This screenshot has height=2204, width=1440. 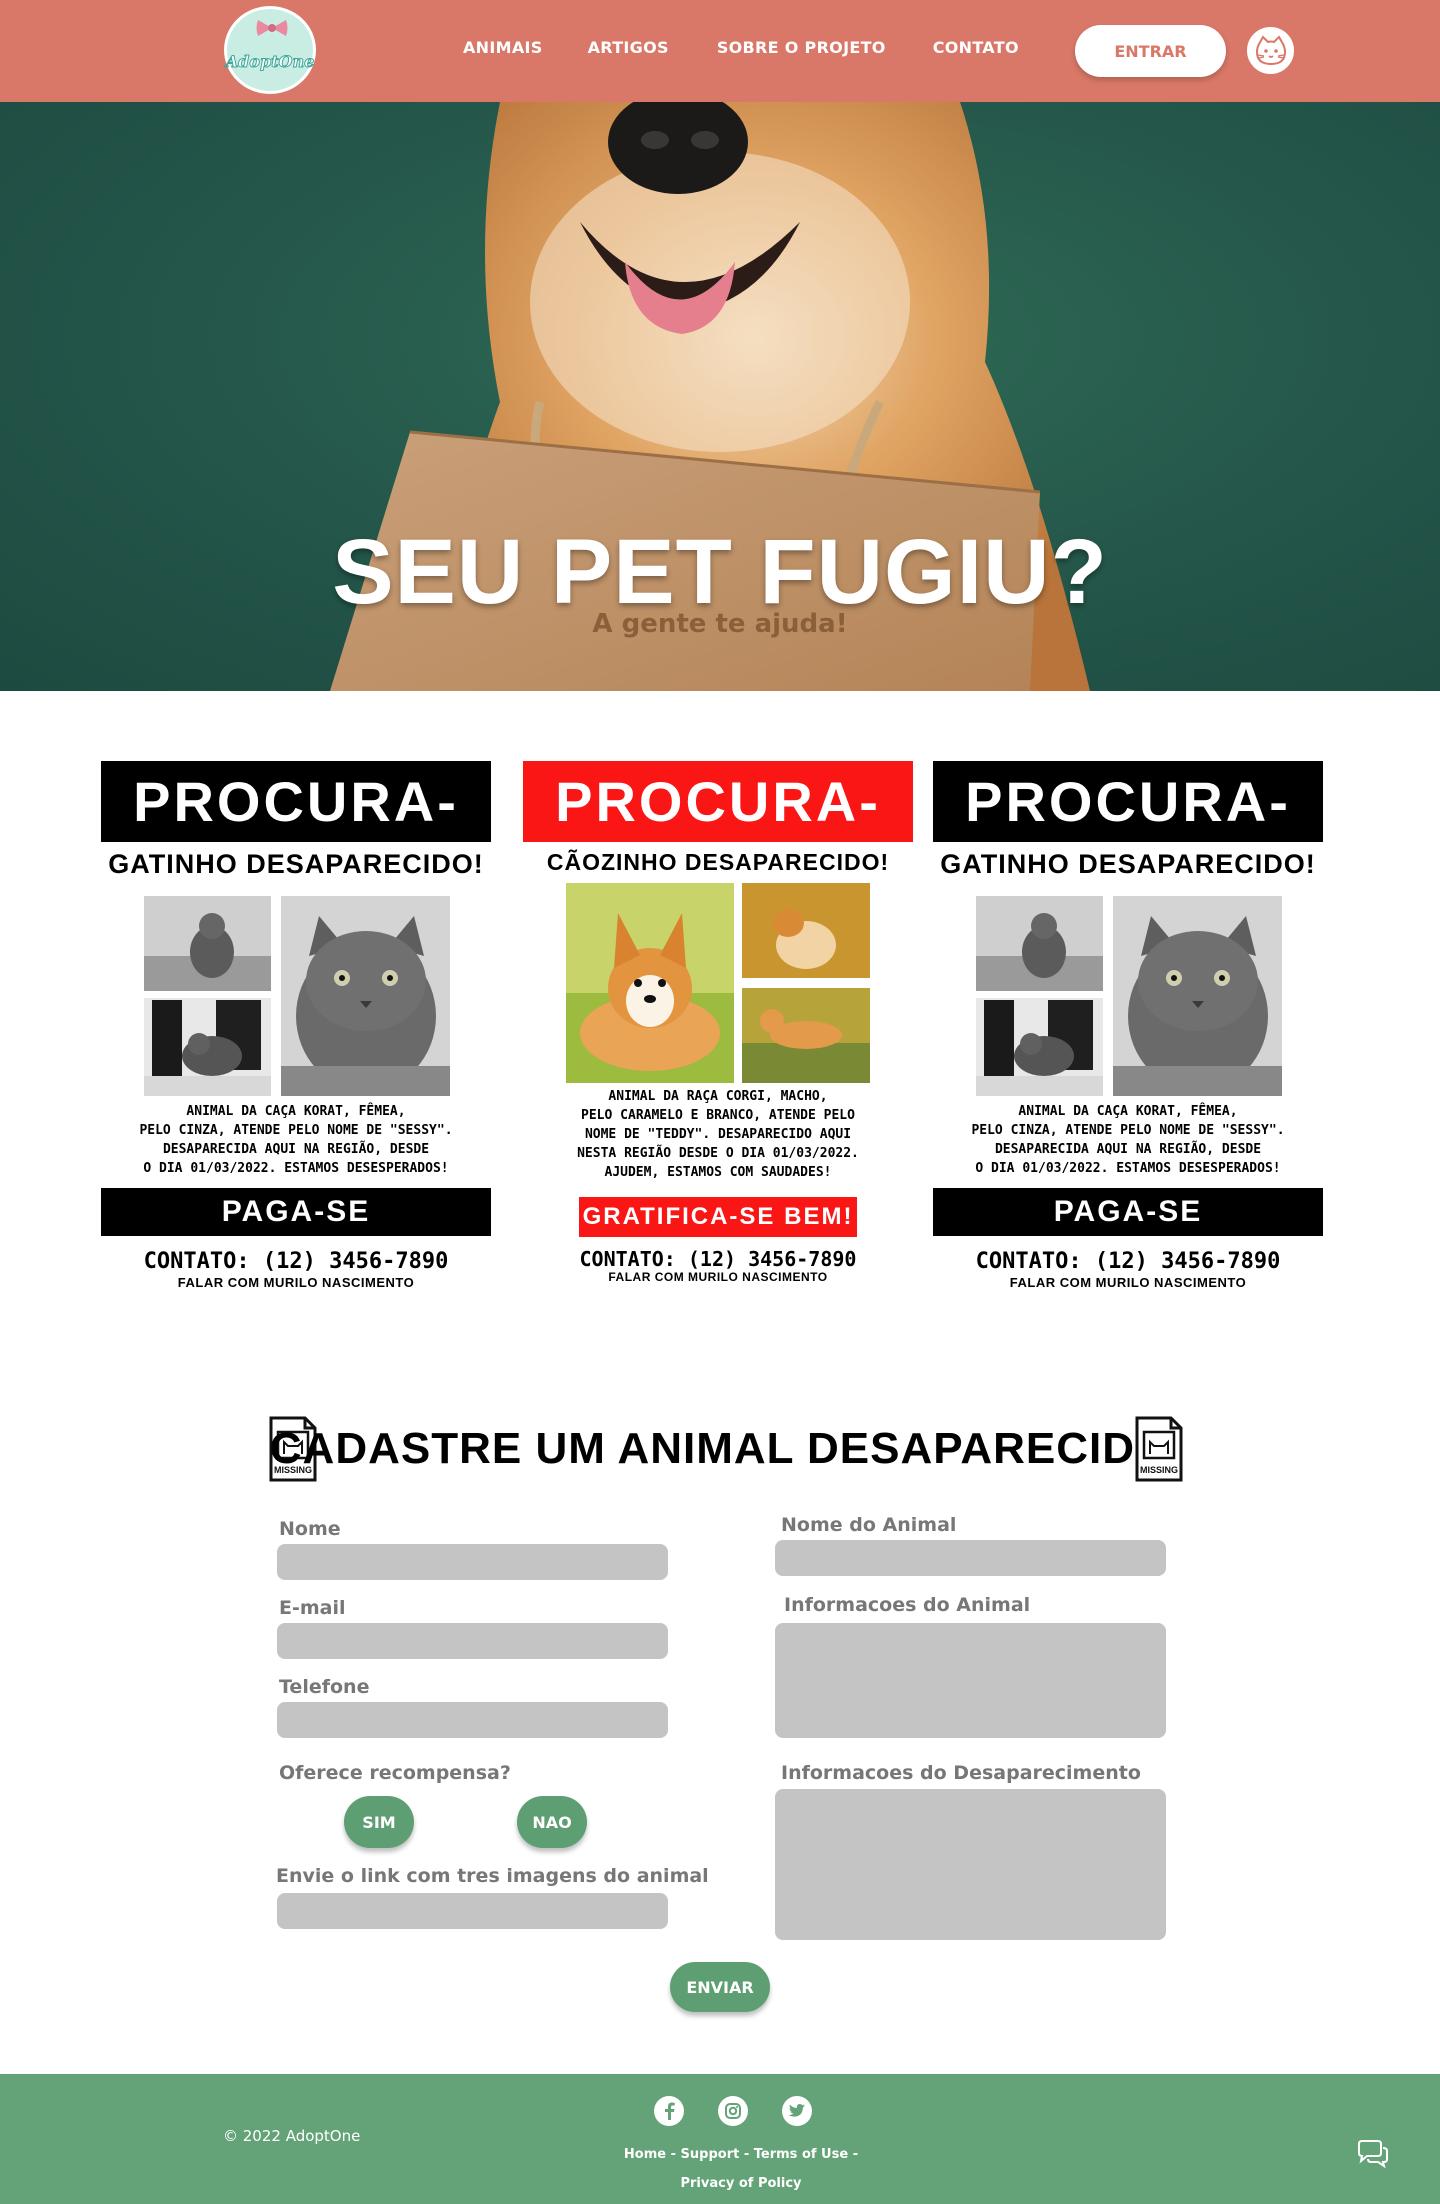 I want to click on menu-item-artigos: ARTIGOS, so click(x=628, y=47).